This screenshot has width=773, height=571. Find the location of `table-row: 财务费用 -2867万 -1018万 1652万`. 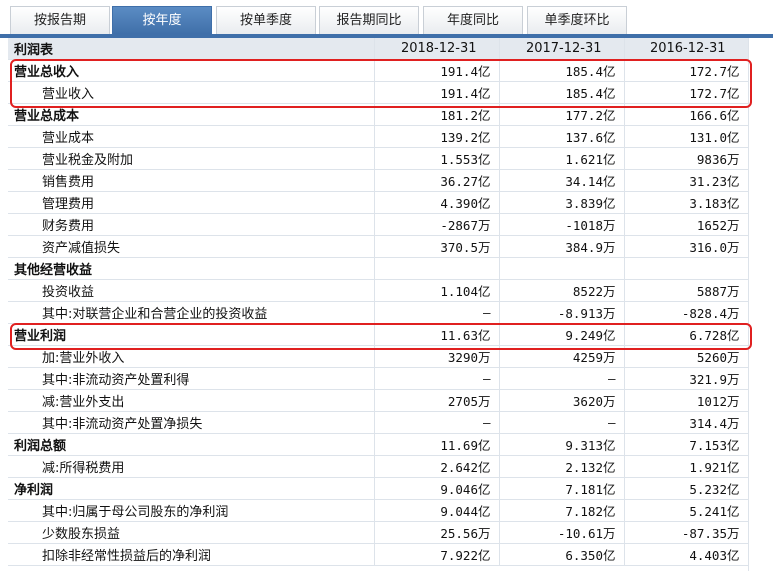

table-row: 财务费用 -2867万 -1018万 1652万 is located at coordinates (378, 224).